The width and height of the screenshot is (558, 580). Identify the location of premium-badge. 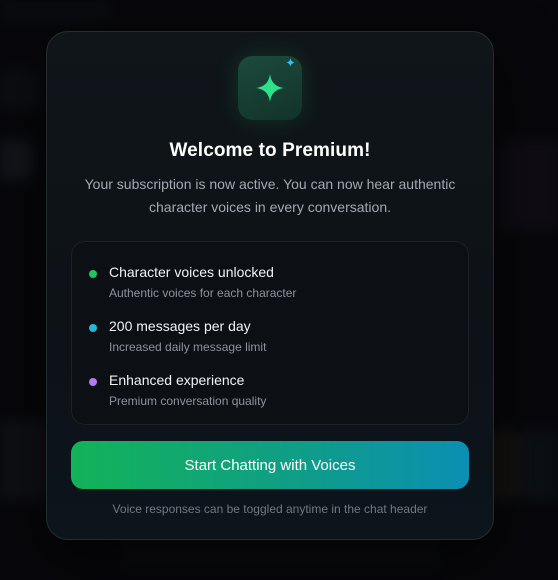
(270, 88).